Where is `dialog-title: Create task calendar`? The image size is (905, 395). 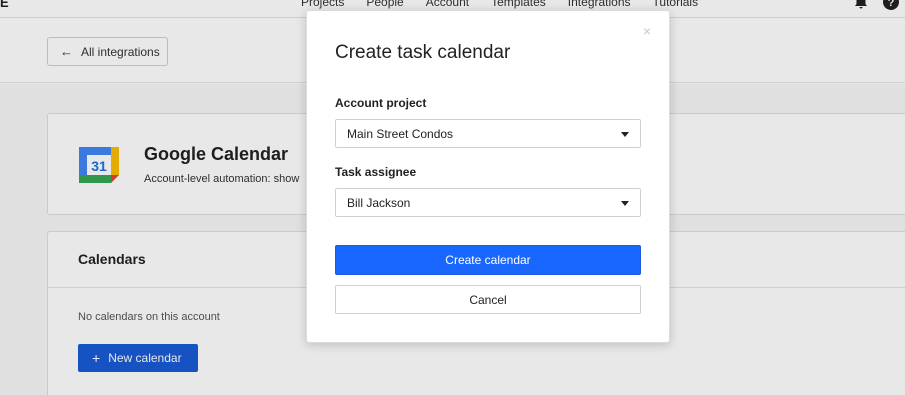 dialog-title: Create task calendar is located at coordinates (423, 52).